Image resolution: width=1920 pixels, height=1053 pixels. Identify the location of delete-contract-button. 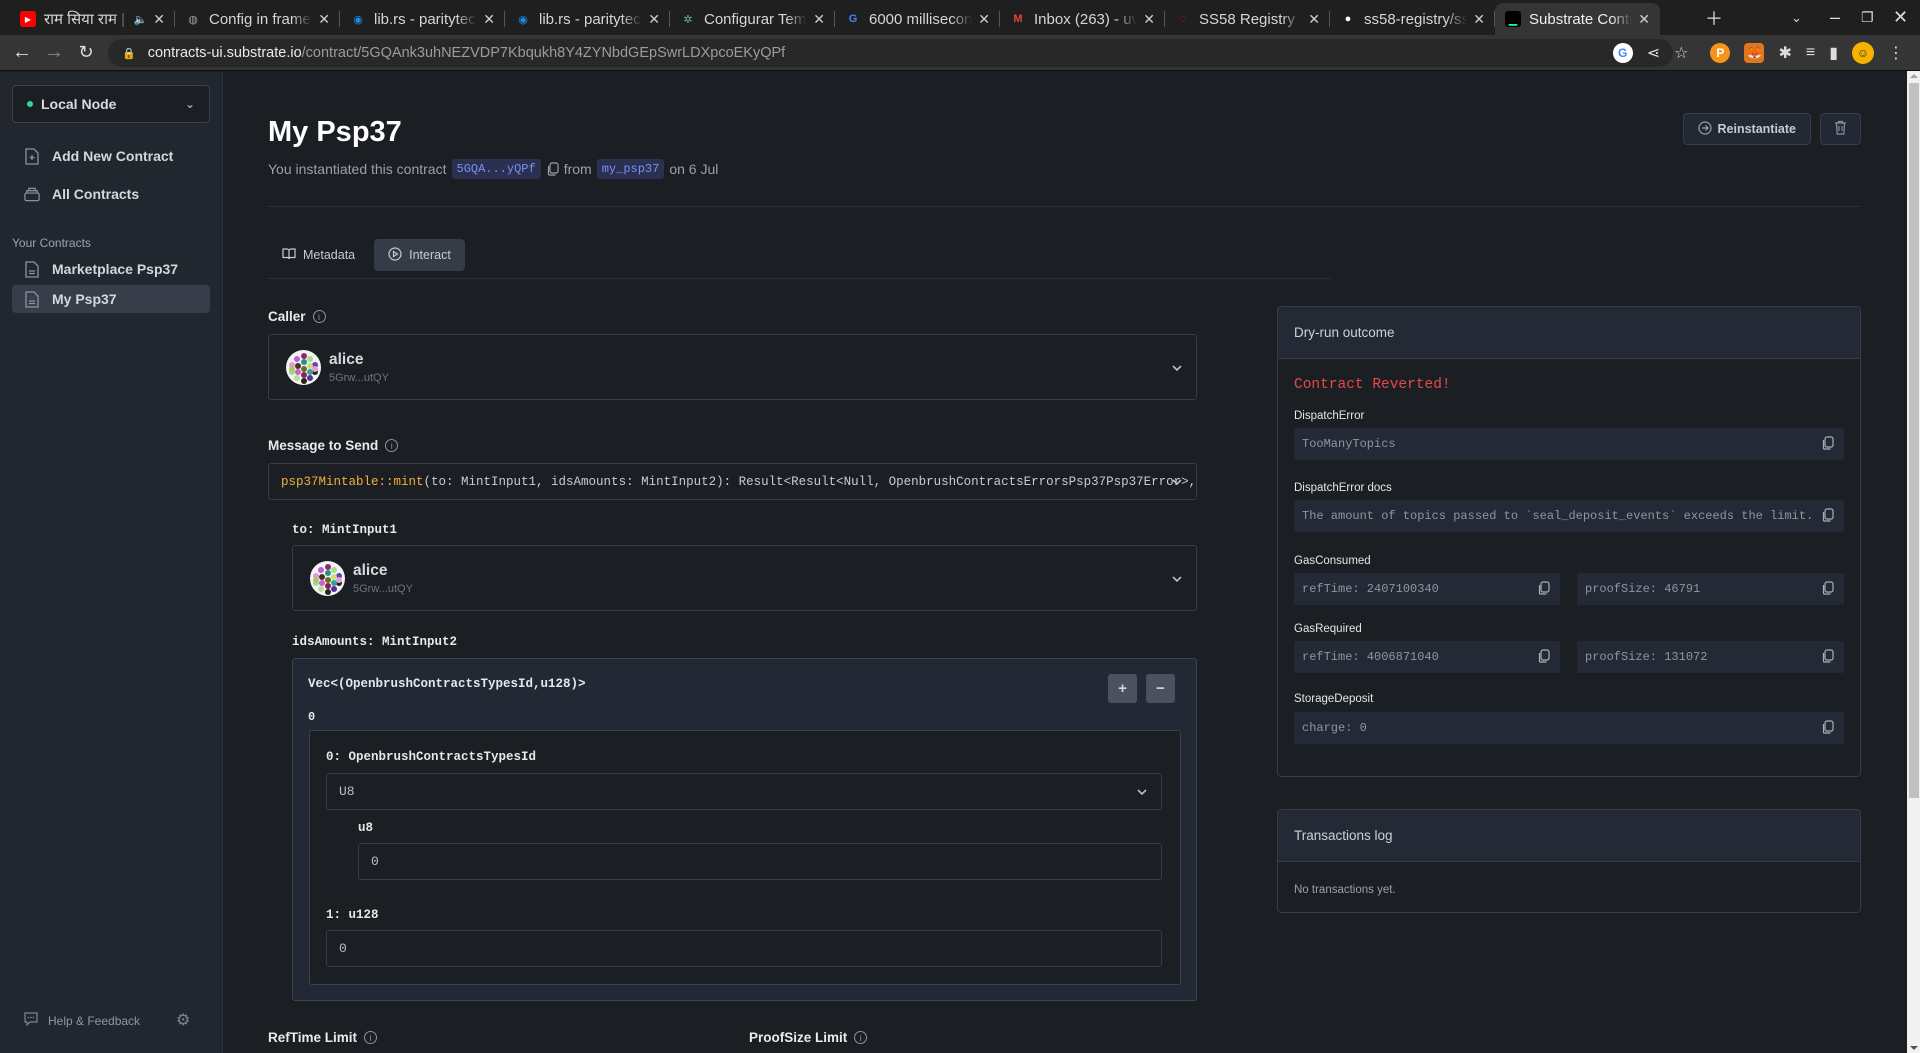
(1840, 129).